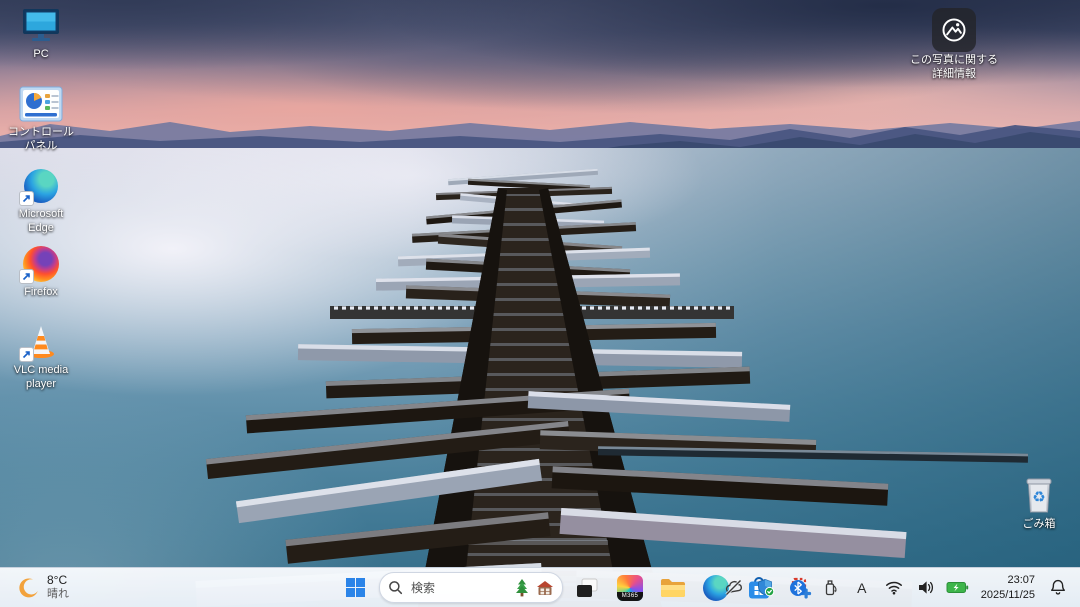 Image resolution: width=1080 pixels, height=607 pixels. What do you see at coordinates (28, 587) in the screenshot?
I see `crescent-moon-icon` at bounding box center [28, 587].